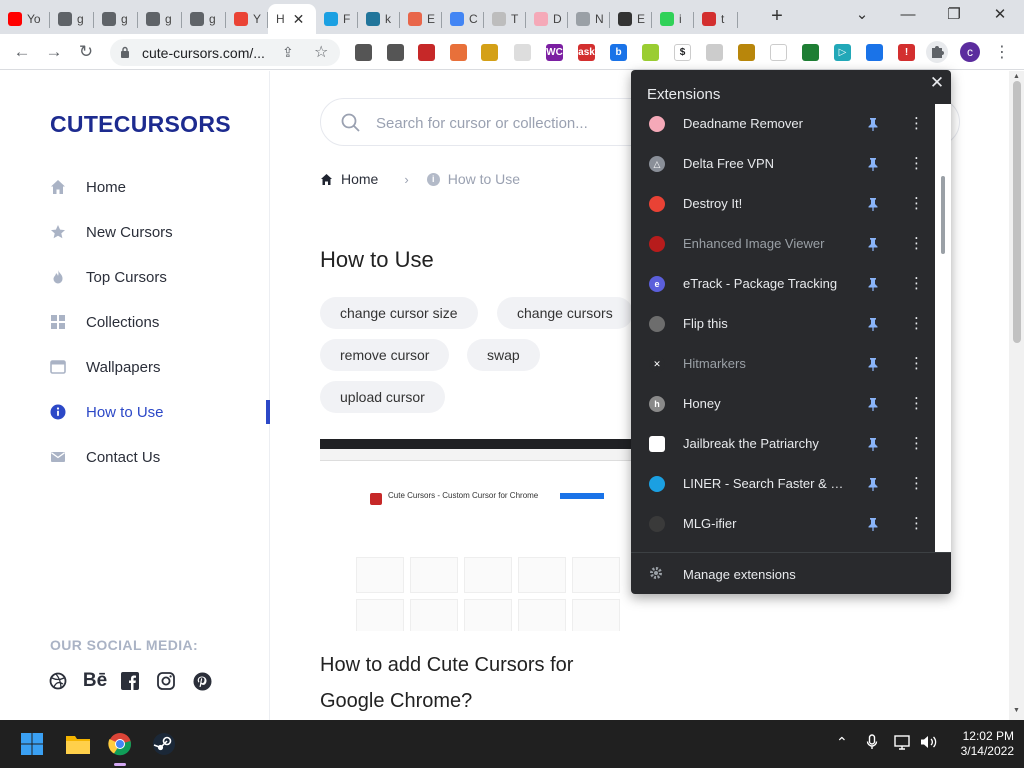 The height and width of the screenshot is (768, 1024). I want to click on toolbar-ext-11-icon: $, so click(682, 52).